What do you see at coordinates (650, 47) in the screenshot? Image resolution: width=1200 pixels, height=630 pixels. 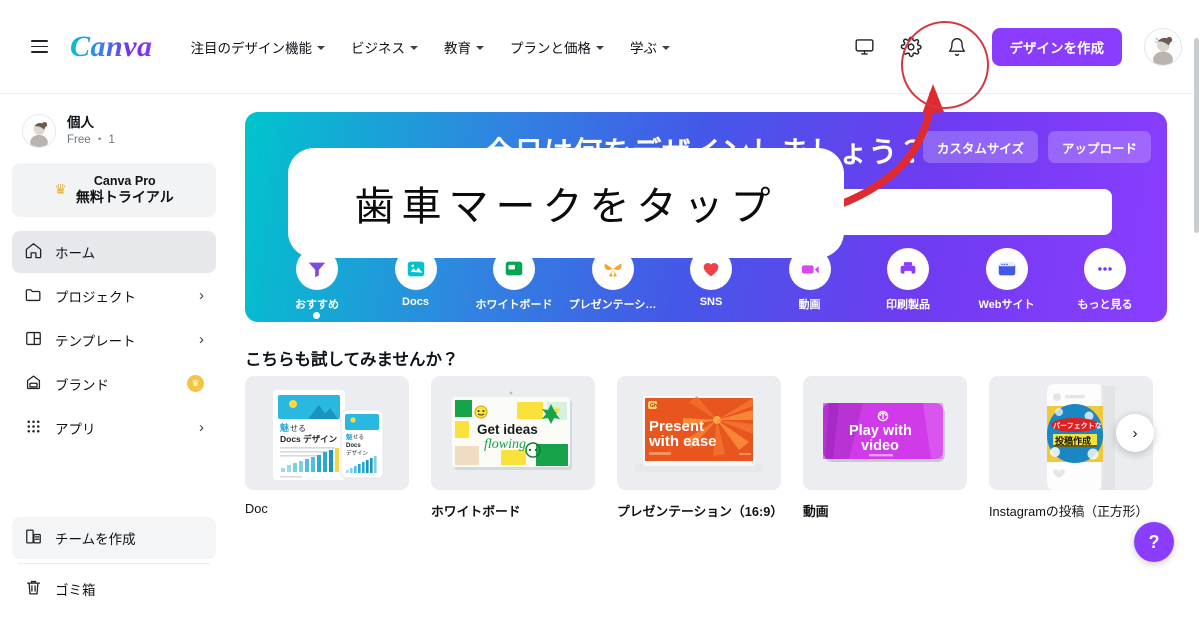 I see `nav-link-learn: 学ぶ` at bounding box center [650, 47].